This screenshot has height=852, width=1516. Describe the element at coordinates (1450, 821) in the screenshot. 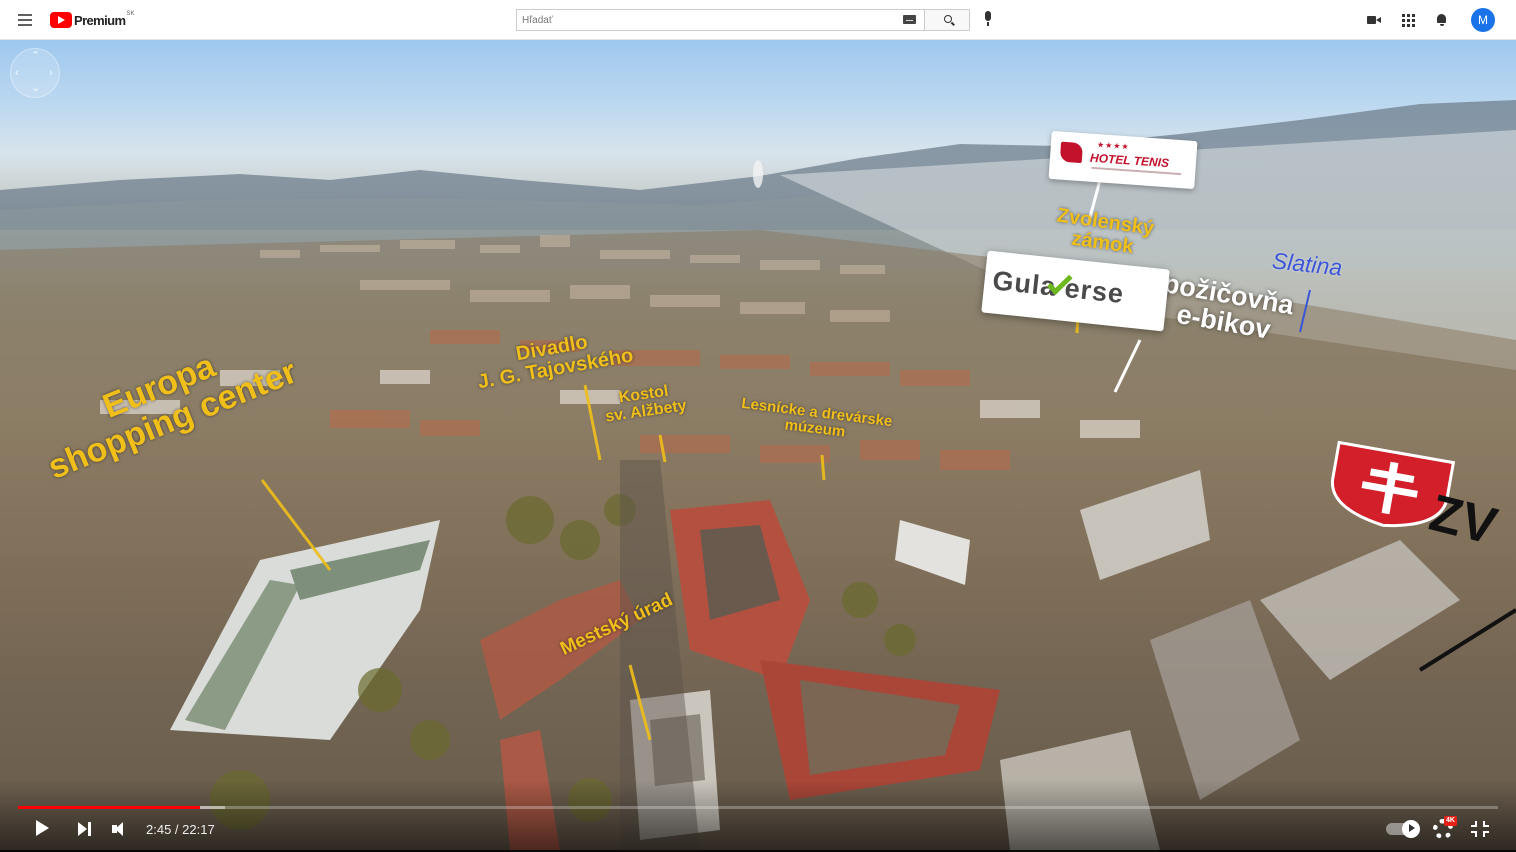

I see `quality-badge: 4K` at that location.